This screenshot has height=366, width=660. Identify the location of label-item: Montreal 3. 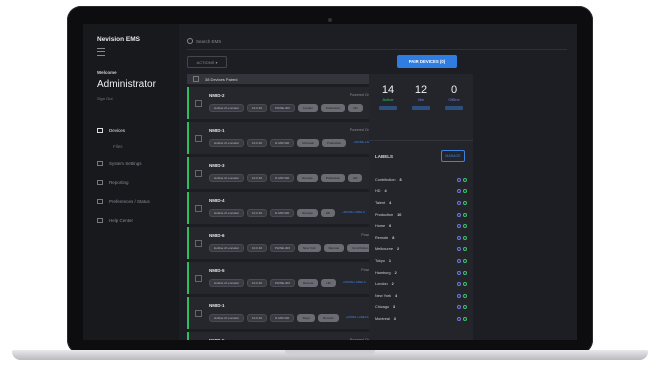
(421, 319).